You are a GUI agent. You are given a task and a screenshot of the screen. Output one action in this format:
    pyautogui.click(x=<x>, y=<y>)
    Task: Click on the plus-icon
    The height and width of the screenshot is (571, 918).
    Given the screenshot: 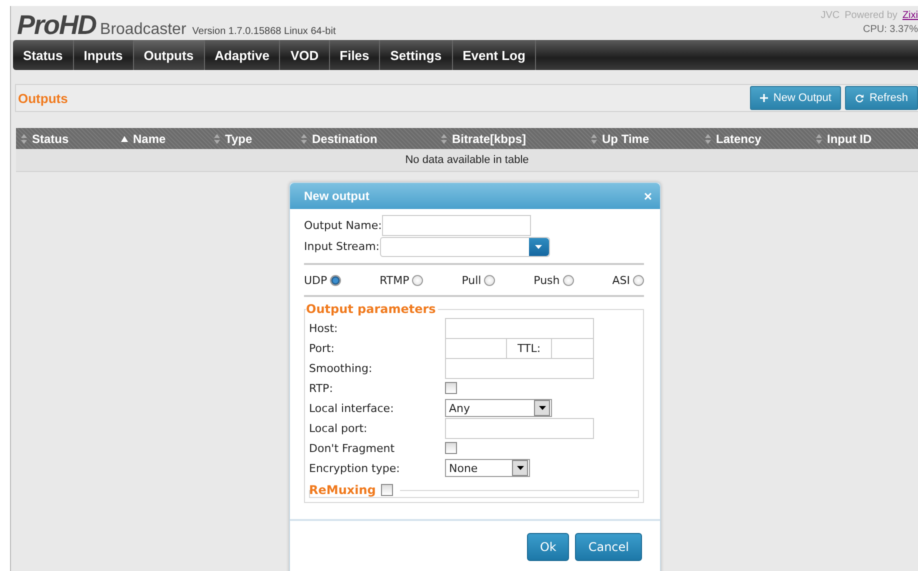 What is the action you would take?
    pyautogui.click(x=764, y=98)
    